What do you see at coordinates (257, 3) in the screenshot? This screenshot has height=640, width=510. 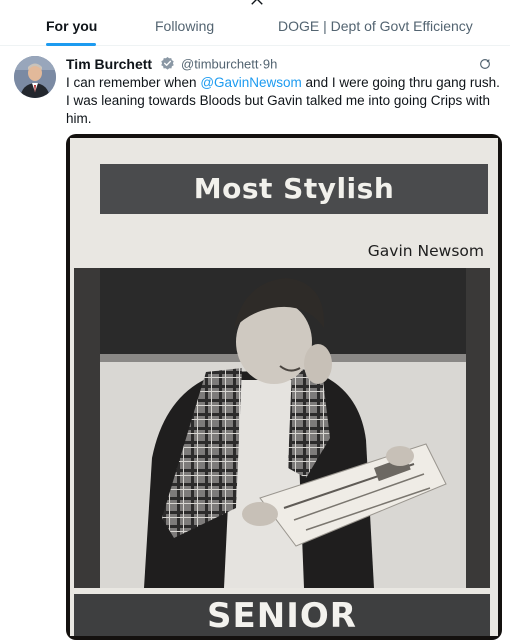 I see `x-logo-icon` at bounding box center [257, 3].